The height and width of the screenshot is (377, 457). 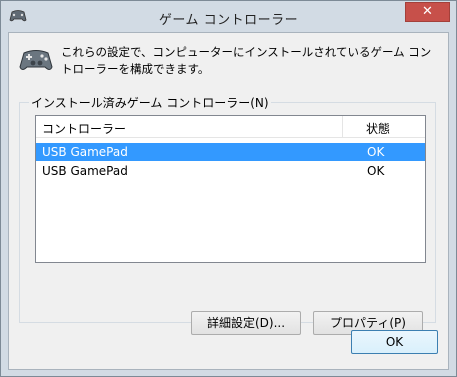 What do you see at coordinates (36, 60) in the screenshot?
I see `gamepad-icon` at bounding box center [36, 60].